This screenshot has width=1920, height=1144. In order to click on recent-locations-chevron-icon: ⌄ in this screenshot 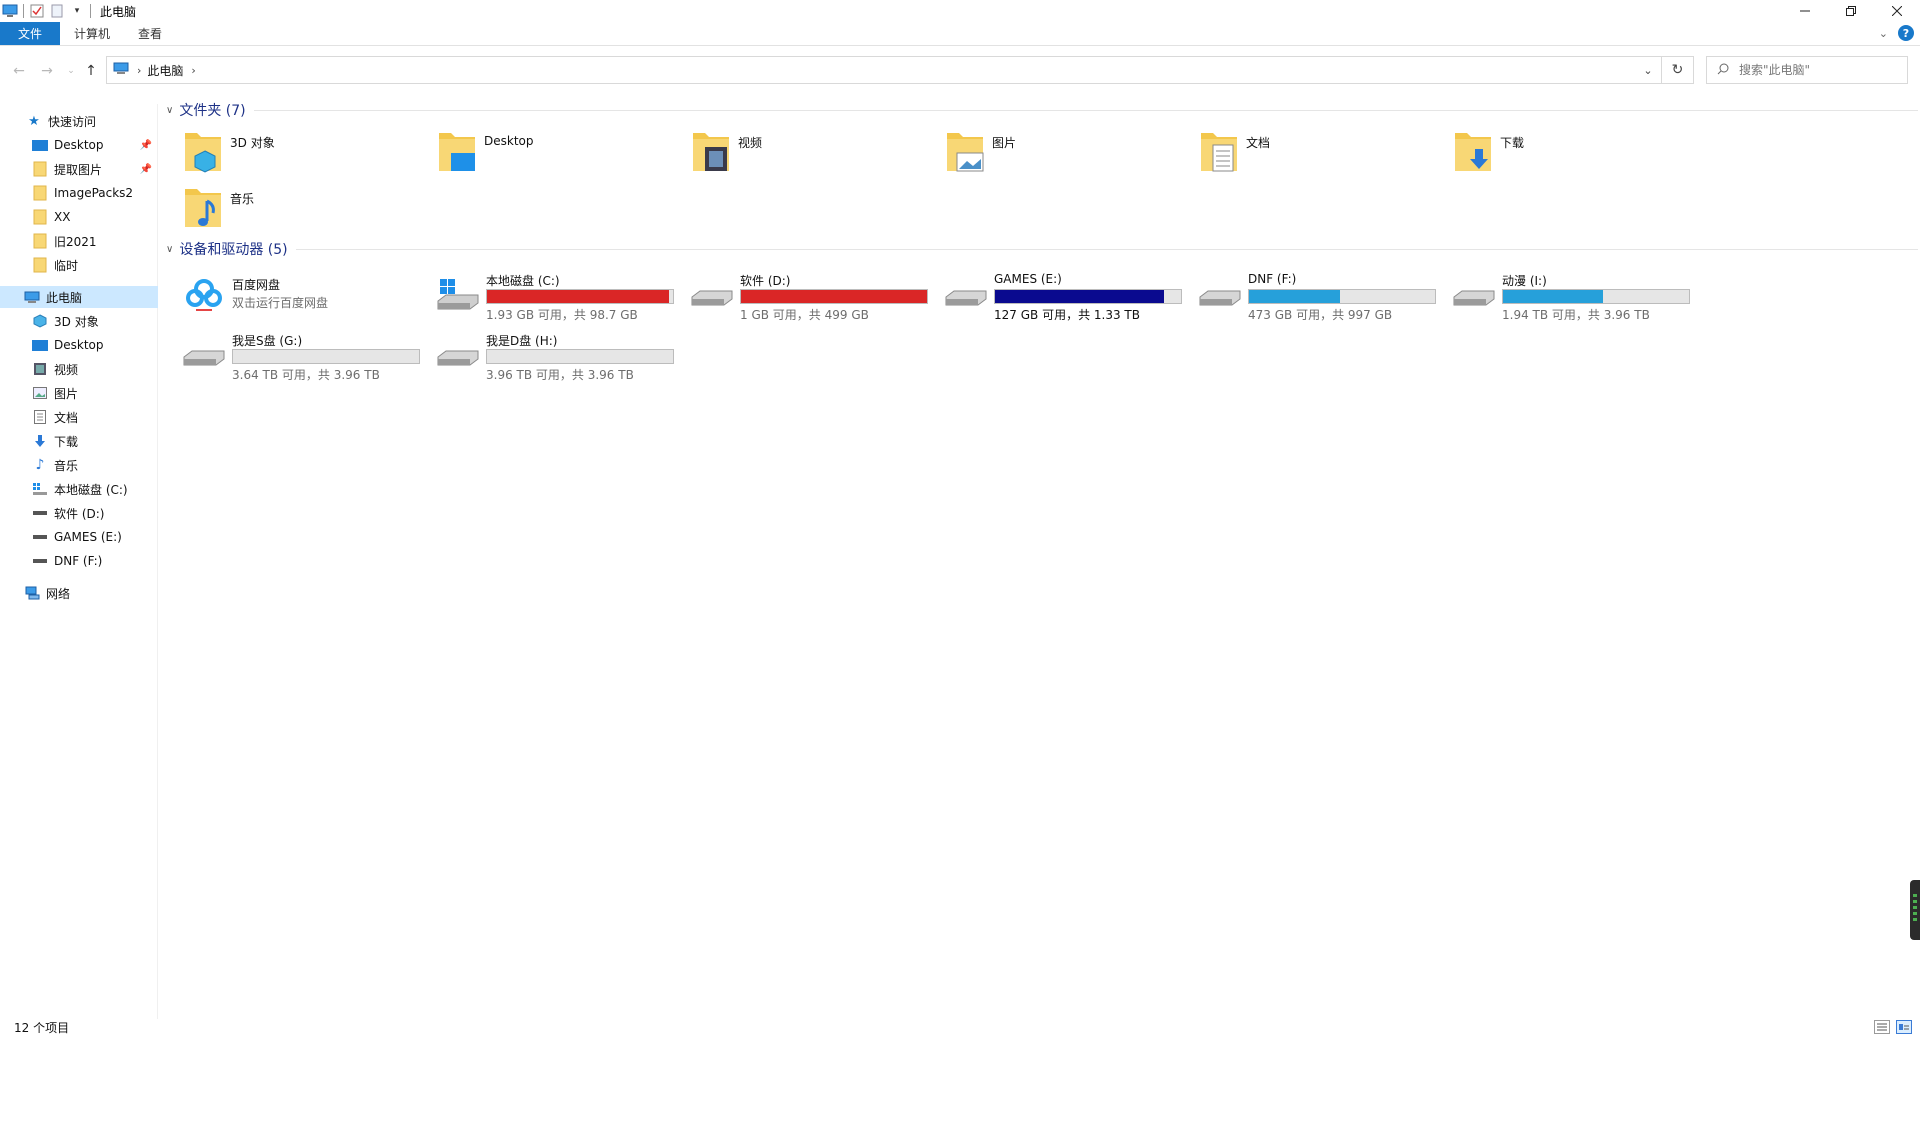, I will do `click(71, 71)`.